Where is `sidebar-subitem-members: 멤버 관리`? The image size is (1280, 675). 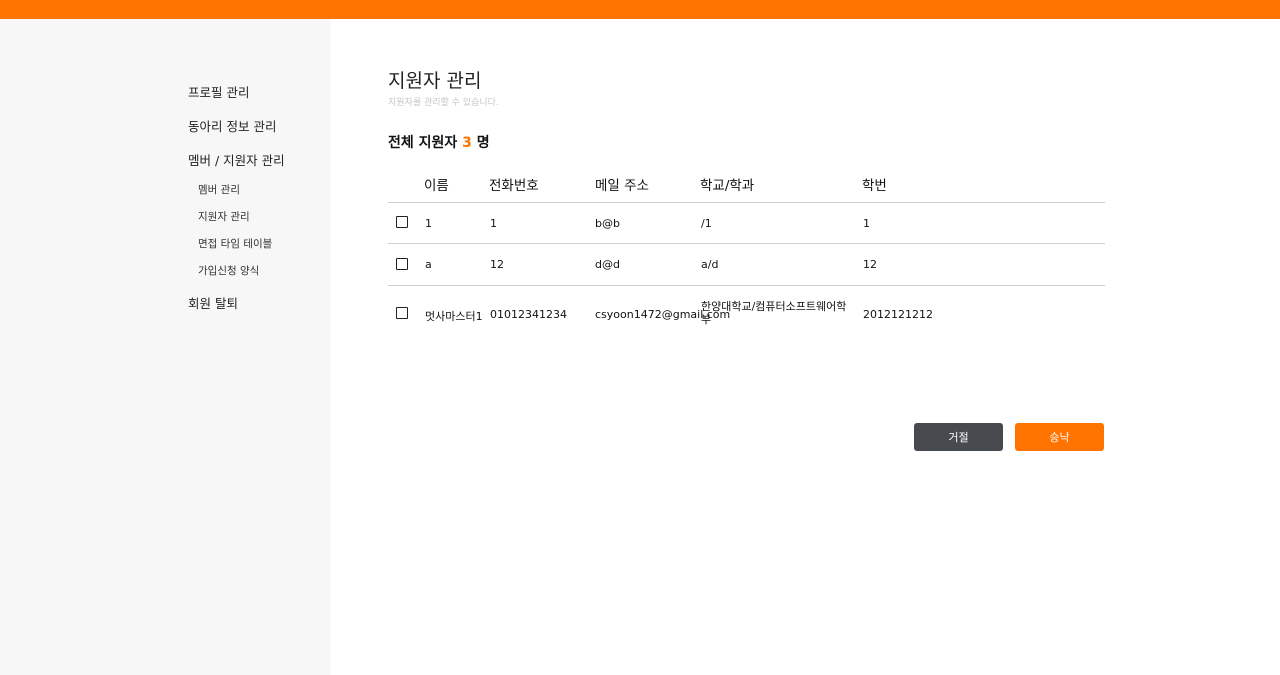 sidebar-subitem-members: 멤버 관리 is located at coordinates (219, 189).